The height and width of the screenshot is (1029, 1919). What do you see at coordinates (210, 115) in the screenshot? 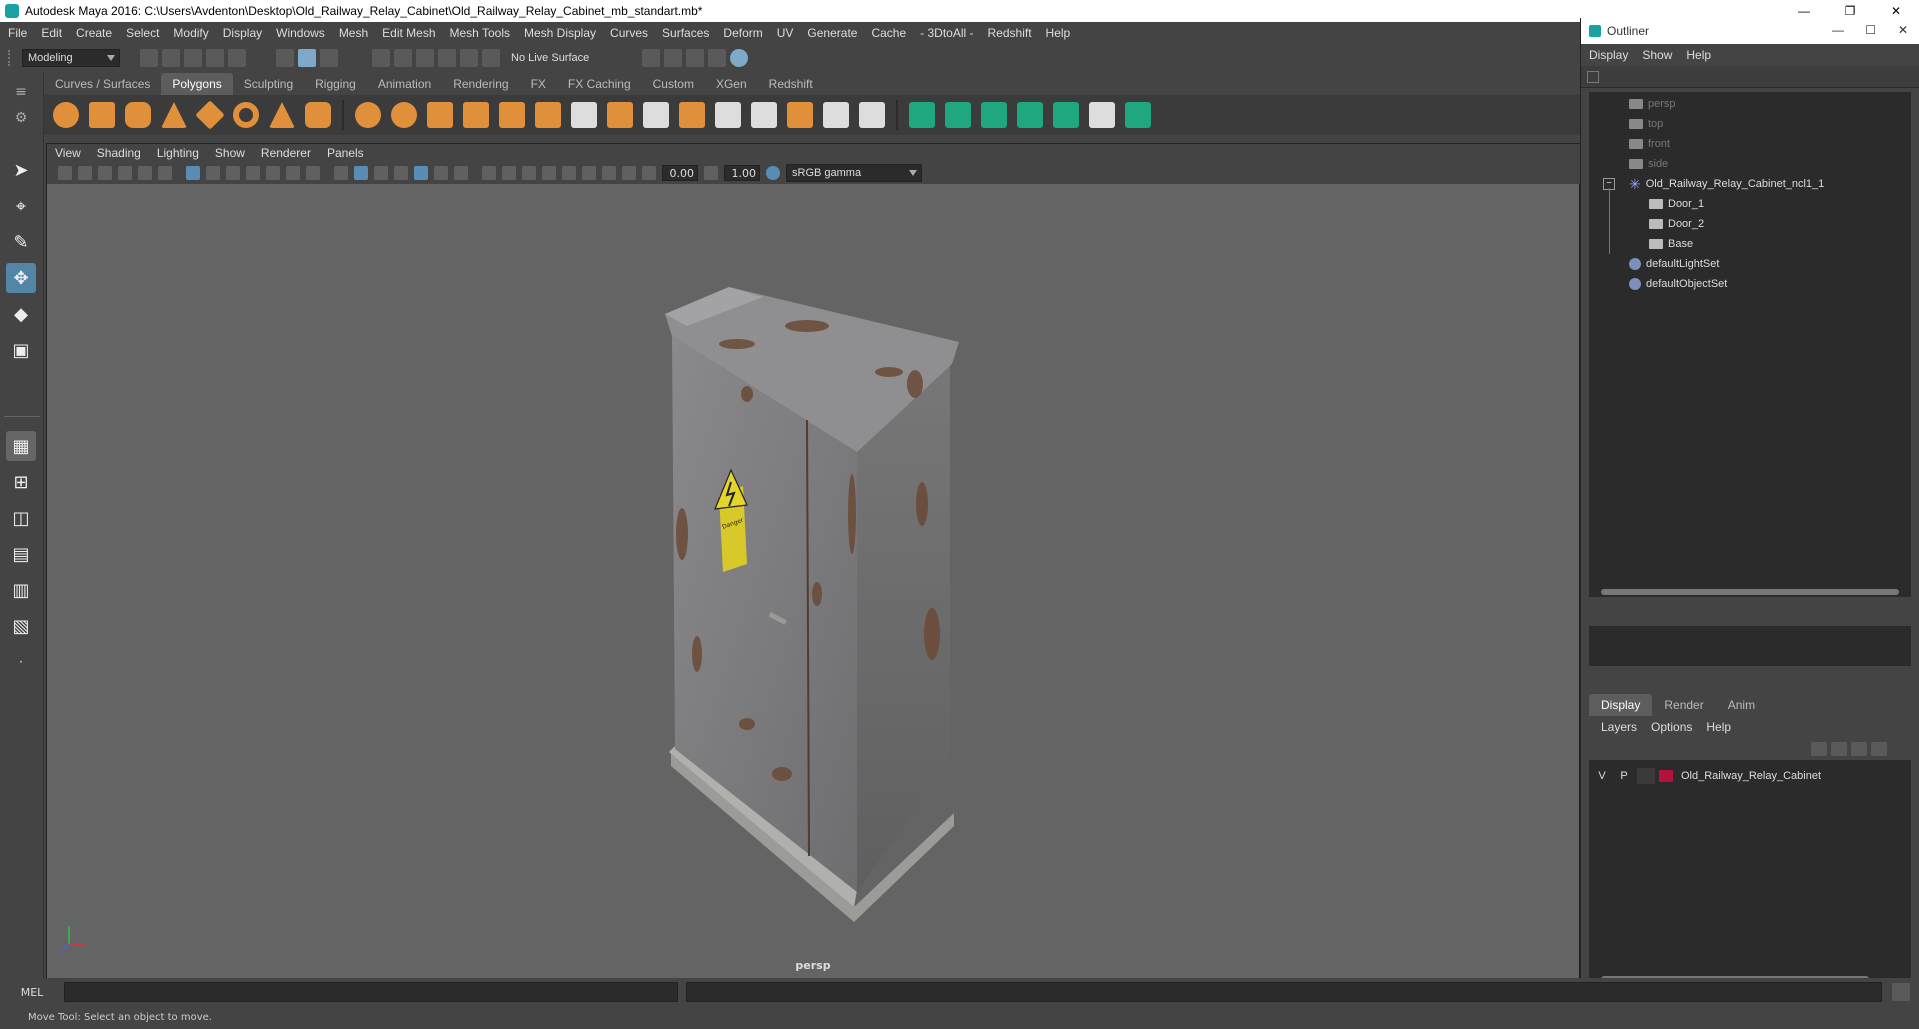
I see `poly-plane-icon` at bounding box center [210, 115].